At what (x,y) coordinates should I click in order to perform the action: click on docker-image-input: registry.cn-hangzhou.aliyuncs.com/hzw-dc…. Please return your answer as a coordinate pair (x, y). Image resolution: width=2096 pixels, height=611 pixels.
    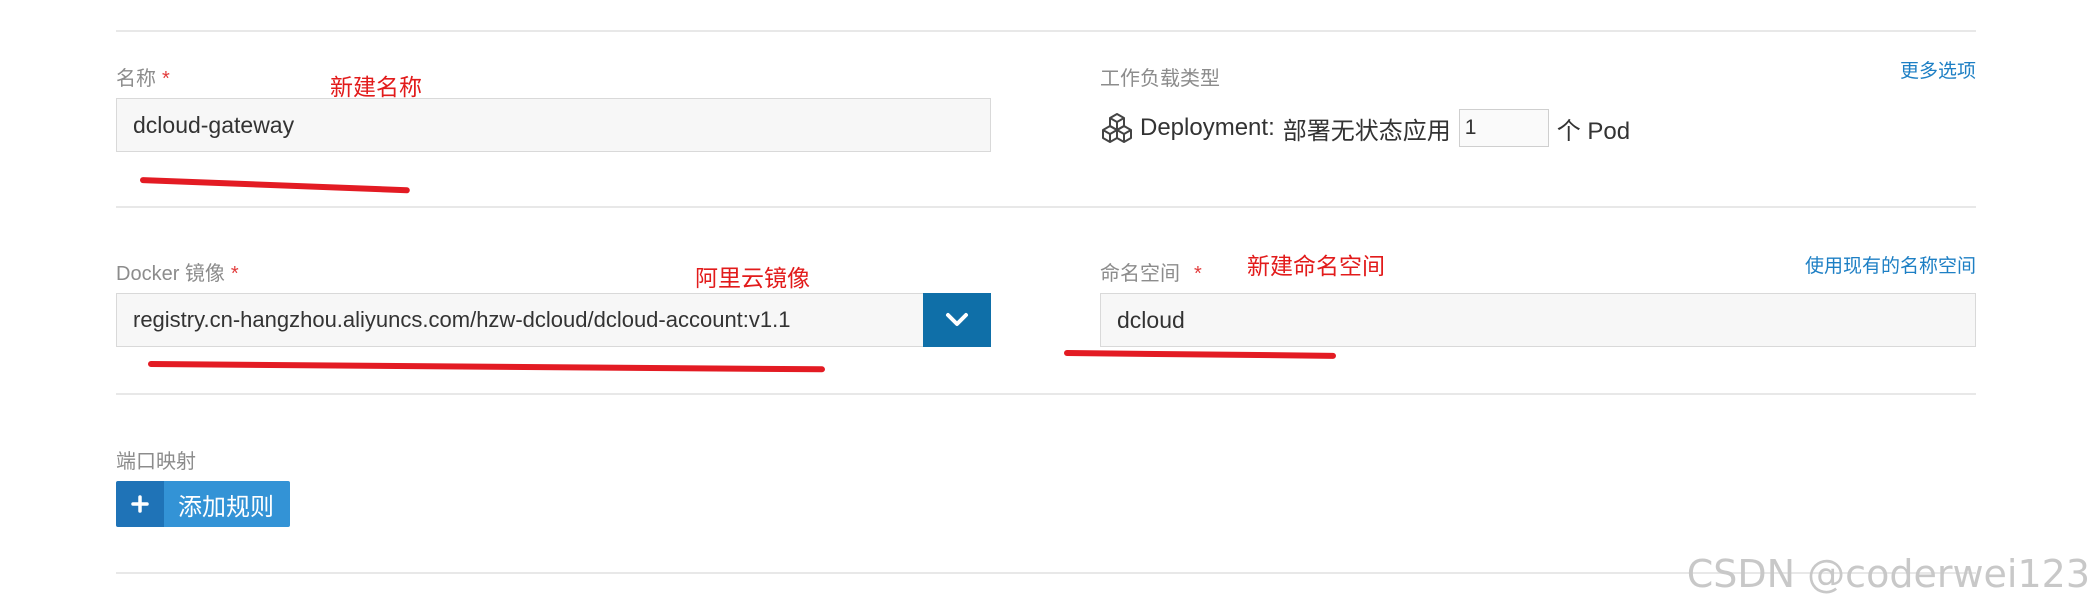
    Looking at the image, I should click on (520, 320).